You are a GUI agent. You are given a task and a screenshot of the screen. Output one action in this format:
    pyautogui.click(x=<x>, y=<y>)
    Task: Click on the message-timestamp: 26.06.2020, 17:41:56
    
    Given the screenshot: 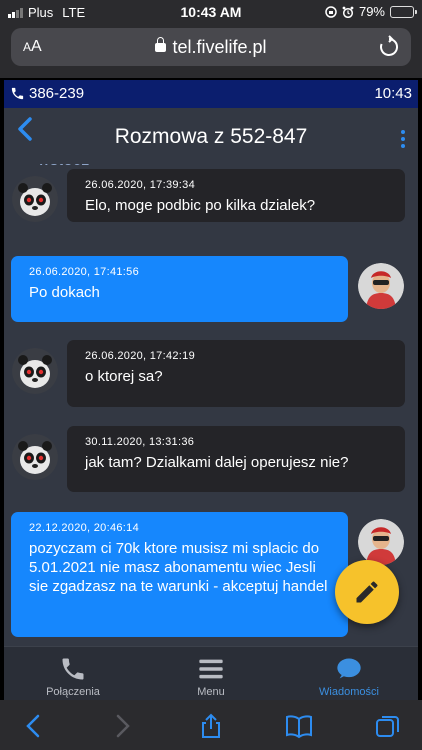 What is the action you would take?
    pyautogui.click(x=84, y=272)
    